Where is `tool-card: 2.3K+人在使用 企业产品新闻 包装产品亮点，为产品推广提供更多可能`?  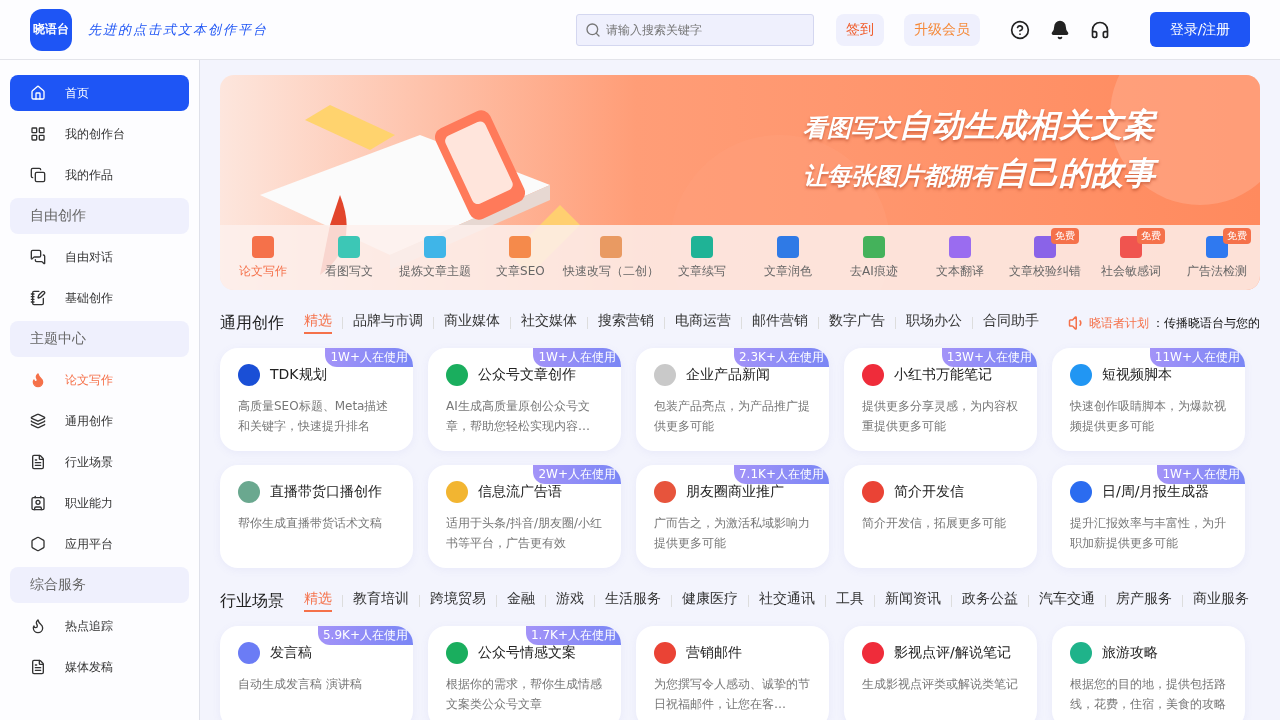 tool-card: 2.3K+人在使用 企业产品新闻 包装产品亮点，为产品推广提供更多可能 is located at coordinates (732, 399).